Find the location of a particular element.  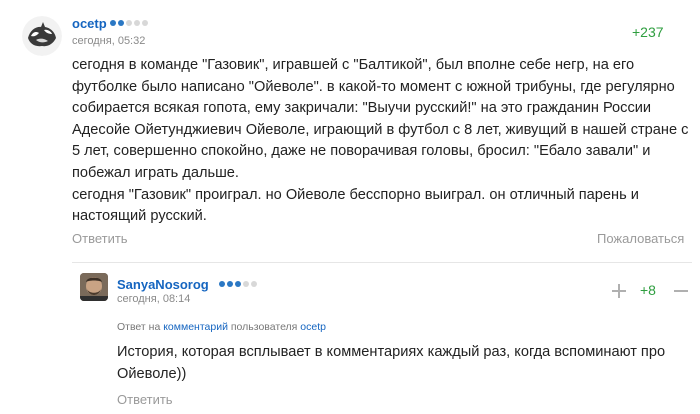

username: SanyaNosorog is located at coordinates (163, 284).